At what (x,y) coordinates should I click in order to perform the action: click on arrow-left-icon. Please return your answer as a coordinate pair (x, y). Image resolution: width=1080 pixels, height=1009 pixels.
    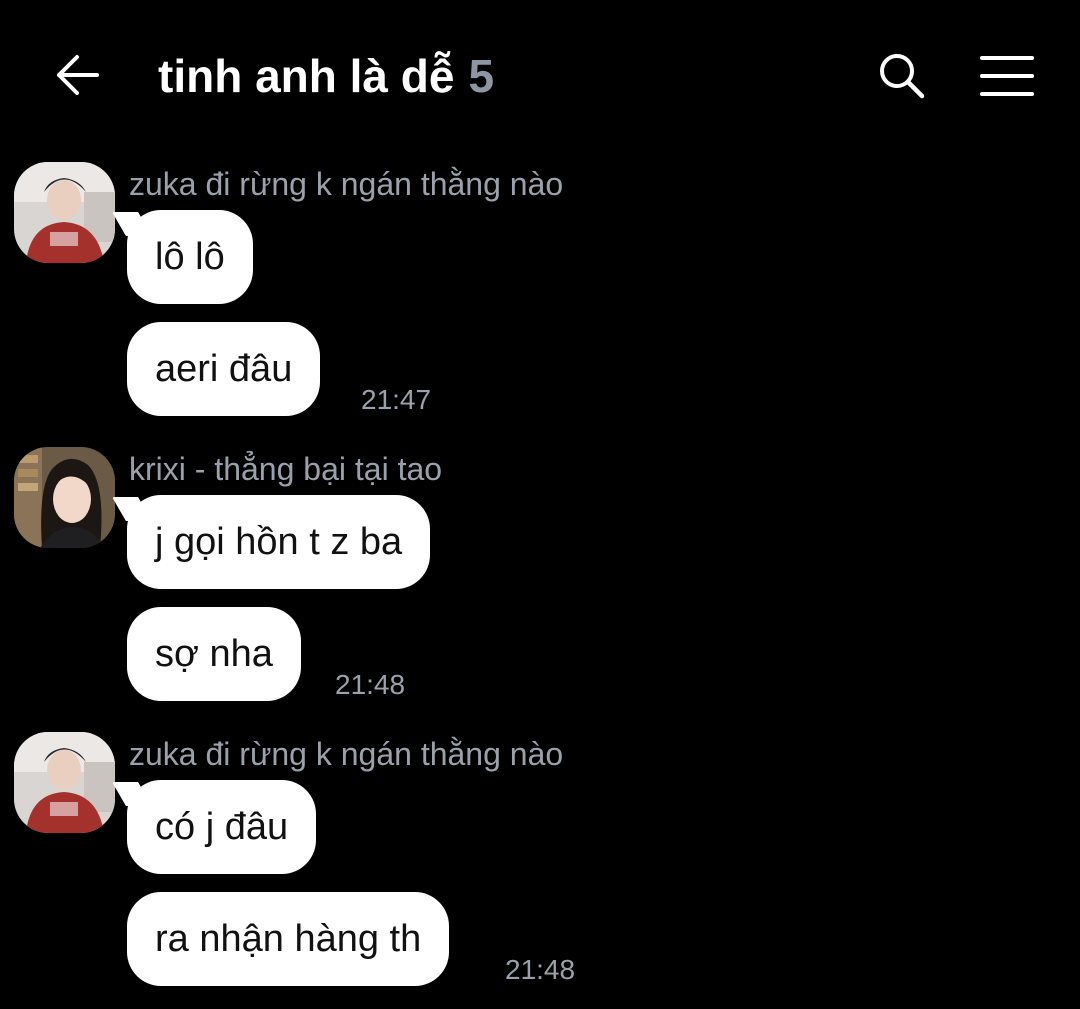
    Looking at the image, I should click on (78, 75).